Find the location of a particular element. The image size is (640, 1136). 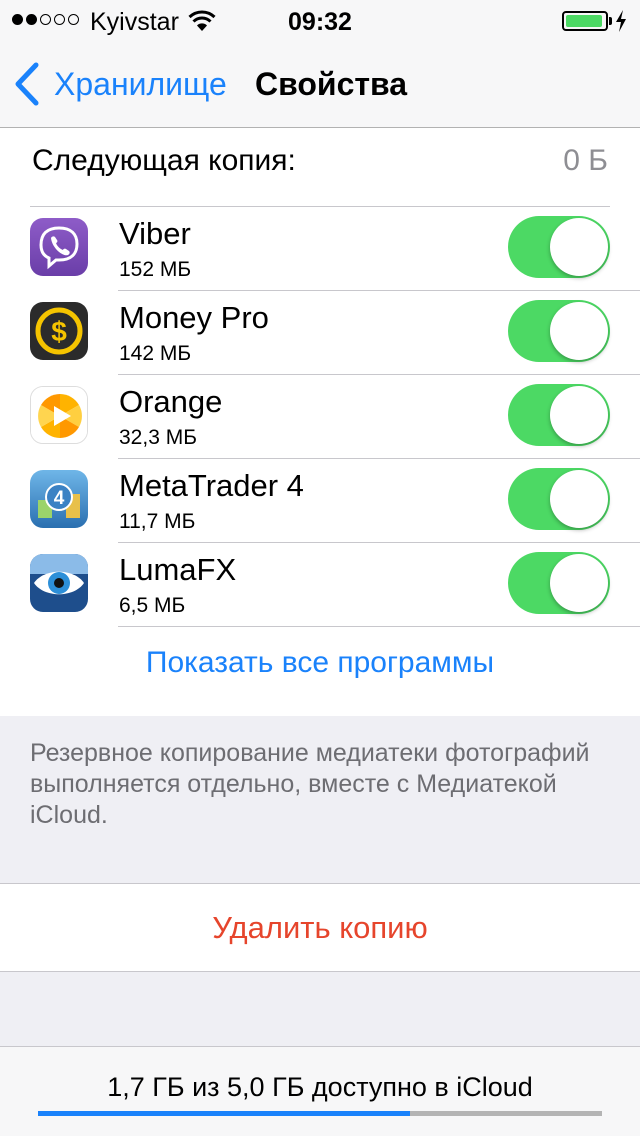

app-size: 11,7 МБ is located at coordinates (157, 521).